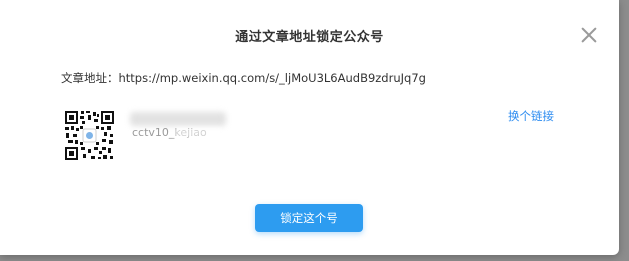  What do you see at coordinates (89, 135) in the screenshot?
I see `qr-code-icon` at bounding box center [89, 135].